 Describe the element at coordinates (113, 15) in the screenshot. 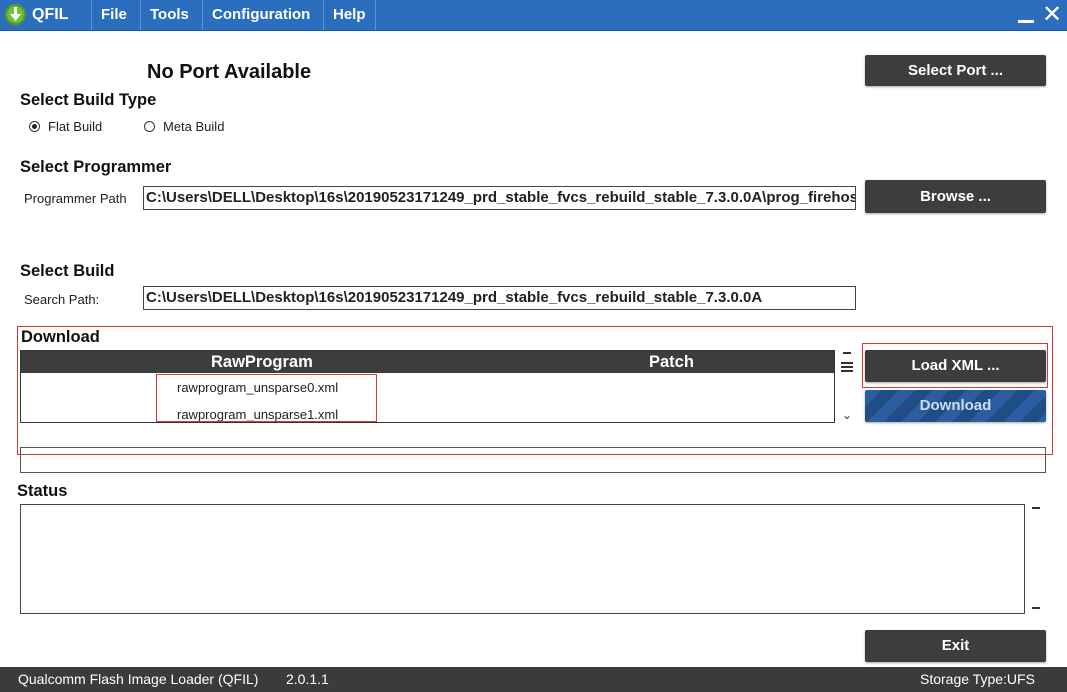

I see `menu-file: File` at that location.